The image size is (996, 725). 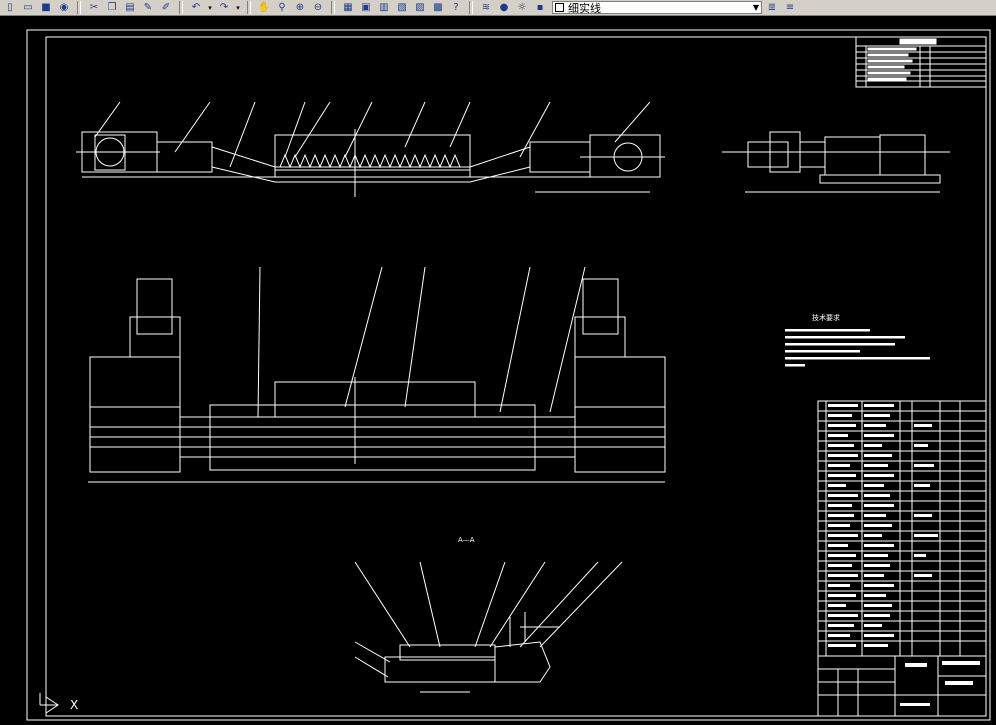 I want to click on paste-icon: ▤, so click(x=130, y=8).